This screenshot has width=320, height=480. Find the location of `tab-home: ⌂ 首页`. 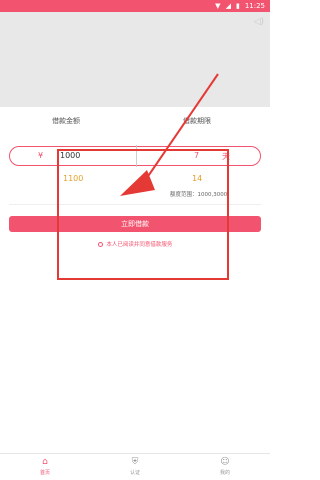

tab-home: ⌂ 首页 is located at coordinates (45, 467).